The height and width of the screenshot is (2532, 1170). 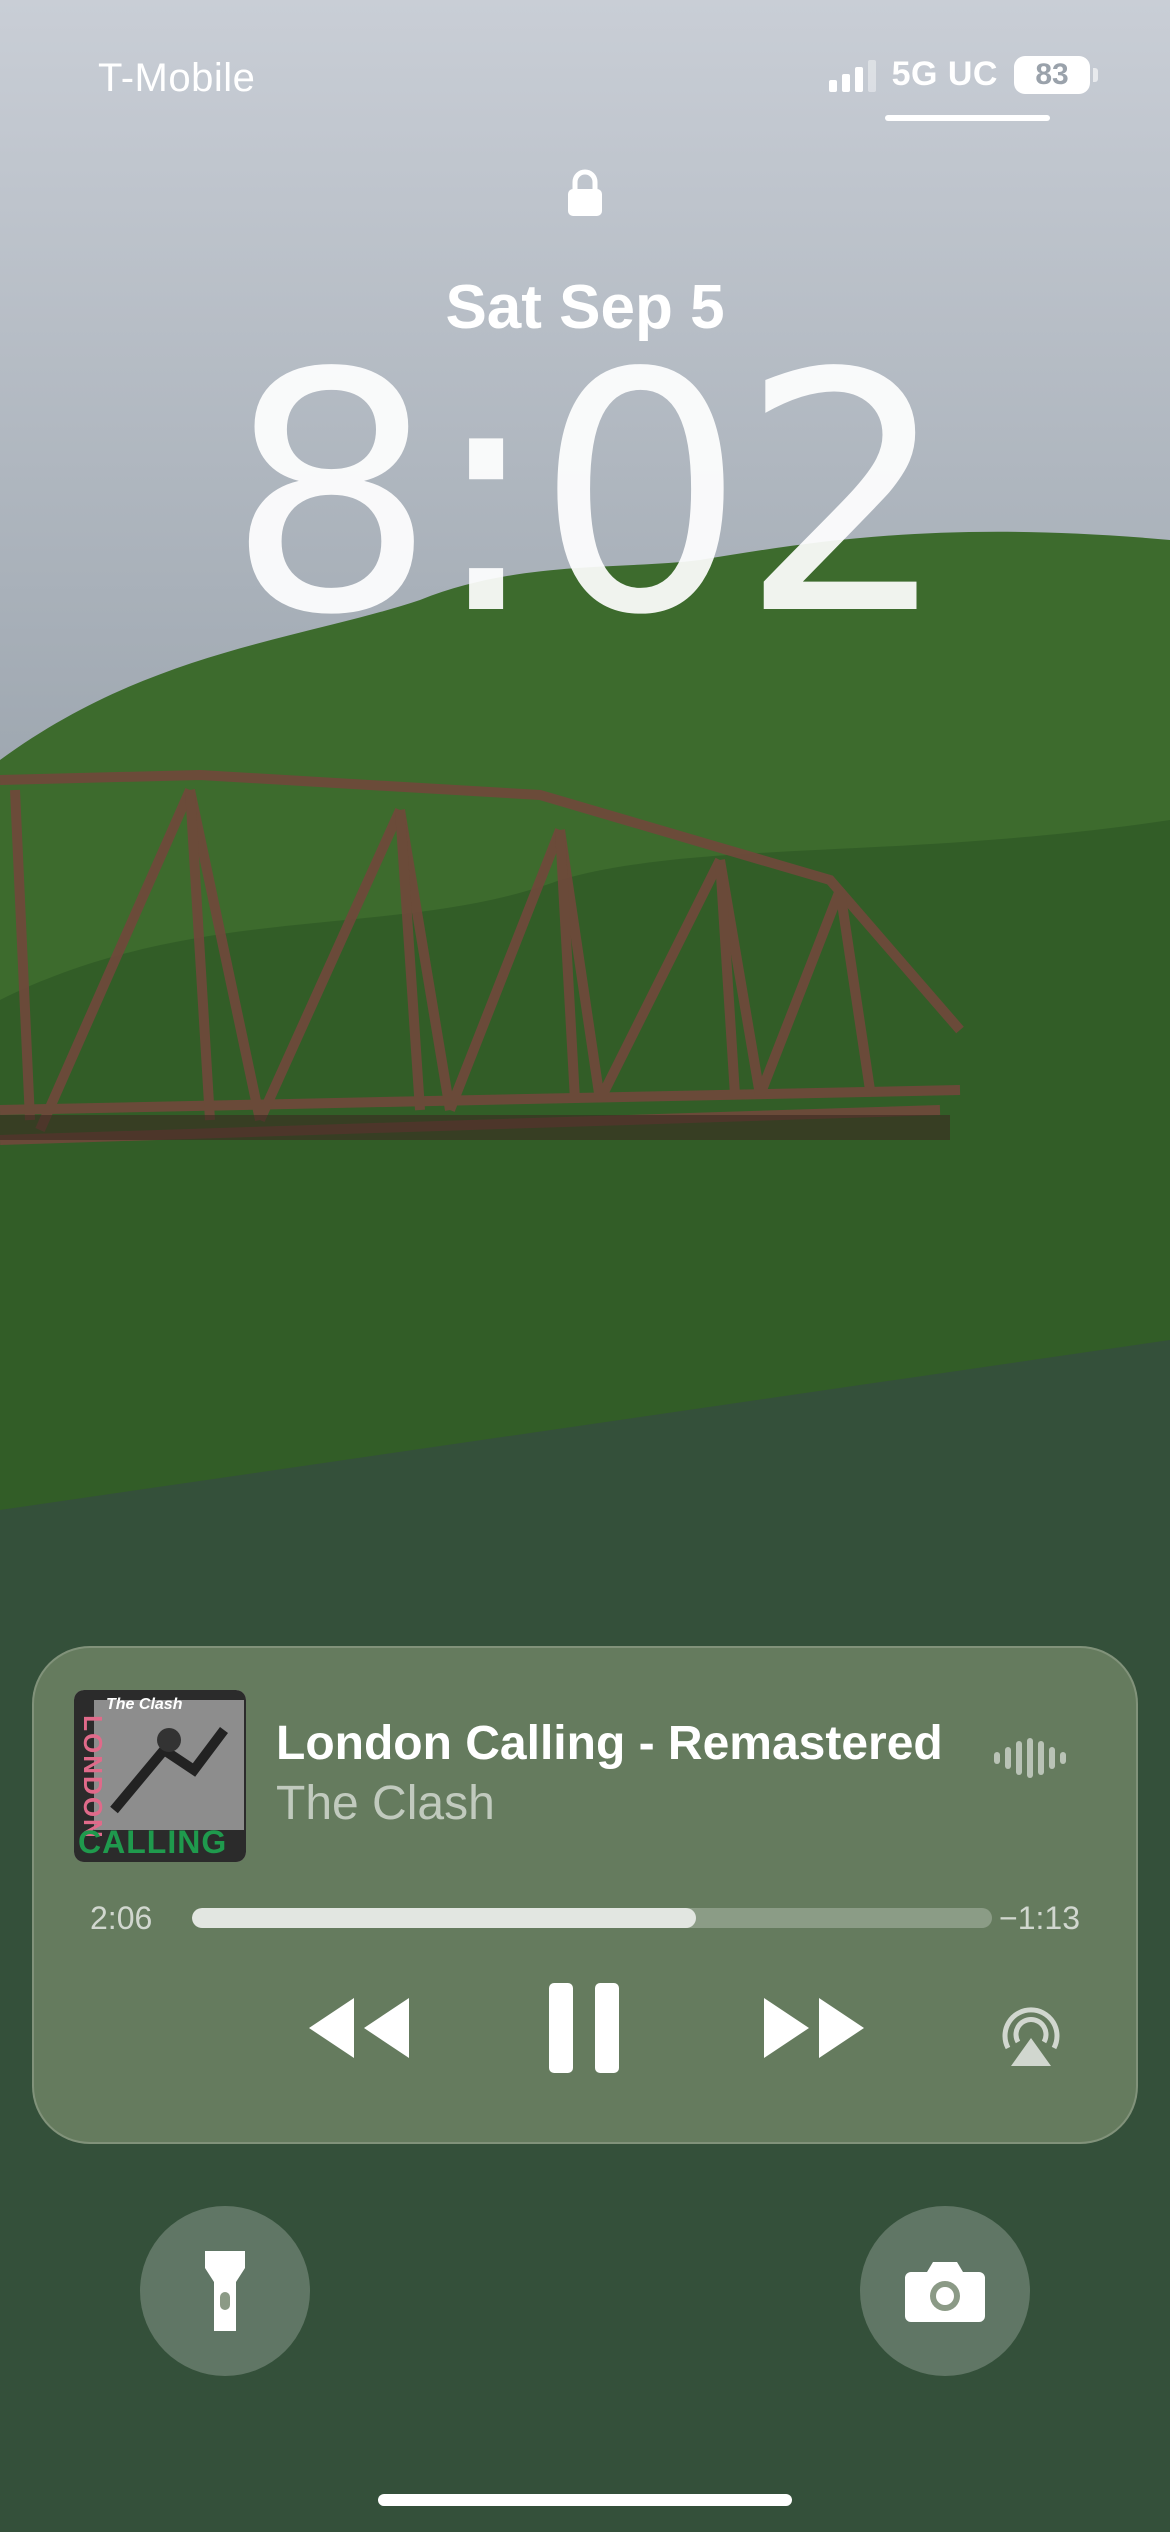 What do you see at coordinates (121, 1918) in the screenshot?
I see `elapsed-time: 2:06` at bounding box center [121, 1918].